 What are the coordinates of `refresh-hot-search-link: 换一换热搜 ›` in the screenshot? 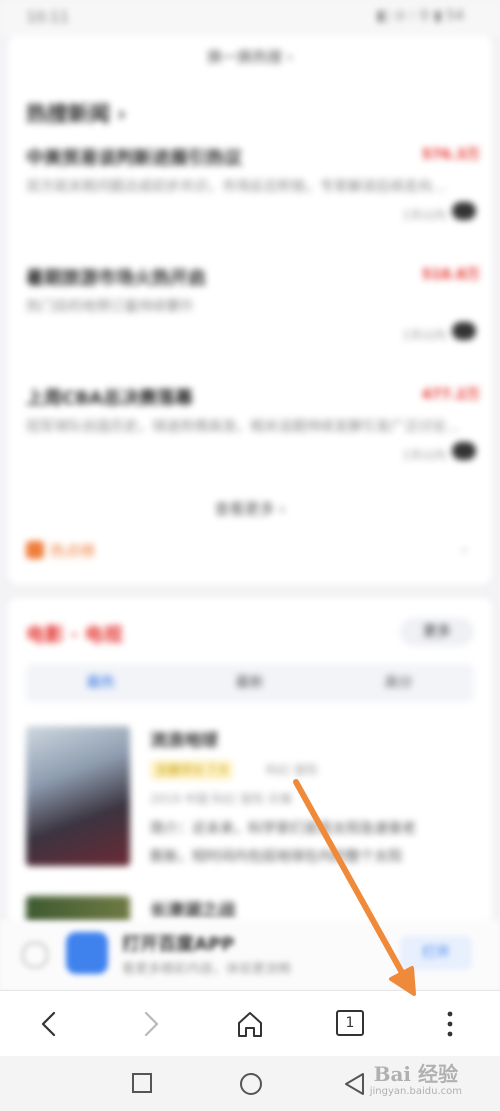 It's located at (250, 56).